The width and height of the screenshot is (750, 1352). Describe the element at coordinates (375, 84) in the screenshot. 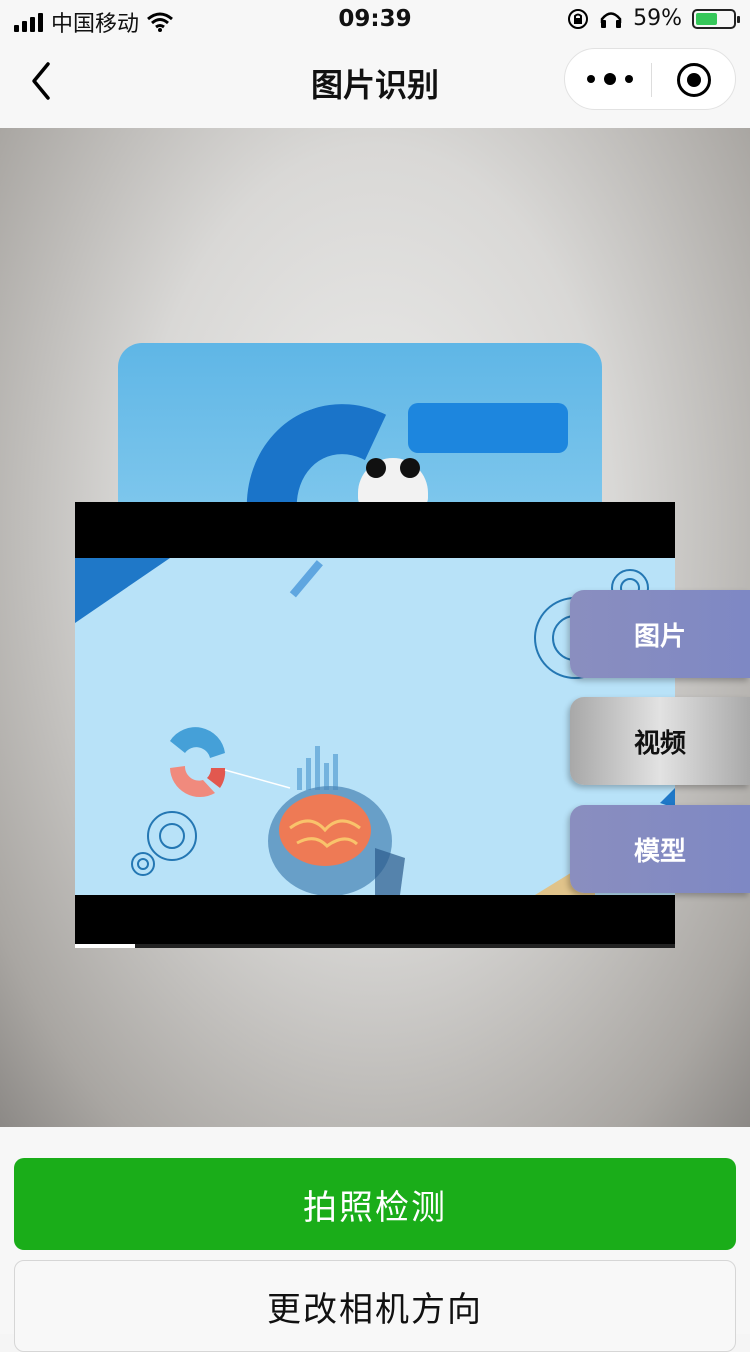

I see `navigation-bar: 图片识别` at that location.